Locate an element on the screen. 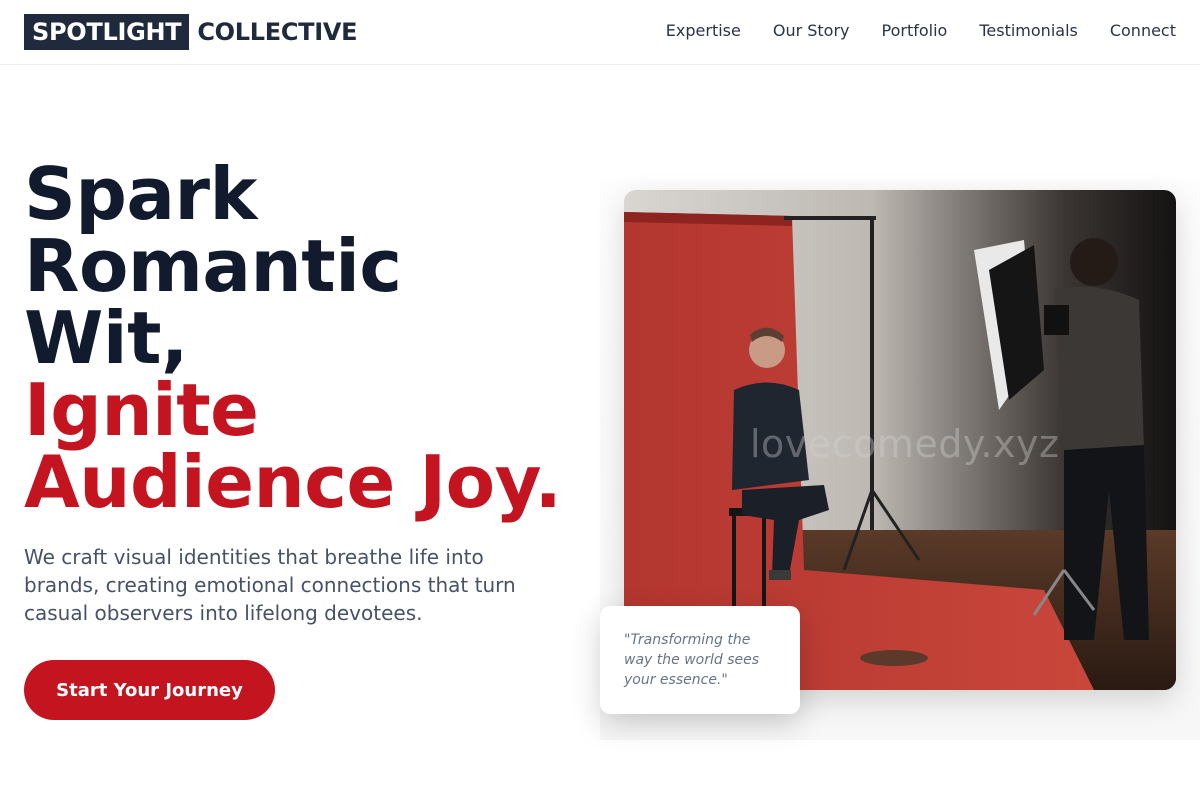 This screenshot has height=800, width=1200. headline-line-5: Audience Joy. is located at coordinates (293, 482).